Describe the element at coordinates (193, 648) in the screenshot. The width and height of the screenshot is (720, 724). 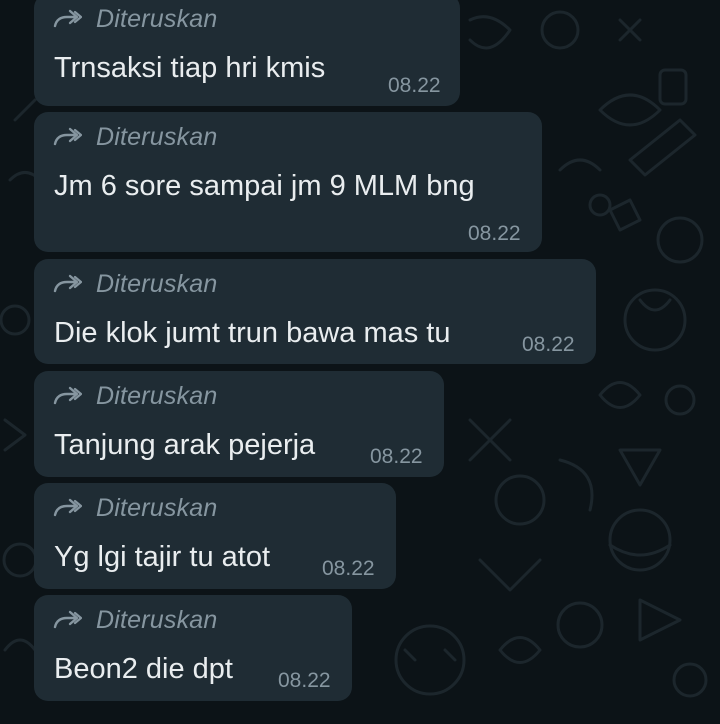
I see `message-bubble: Diteruskan Beon2 die dpt 08.22` at that location.